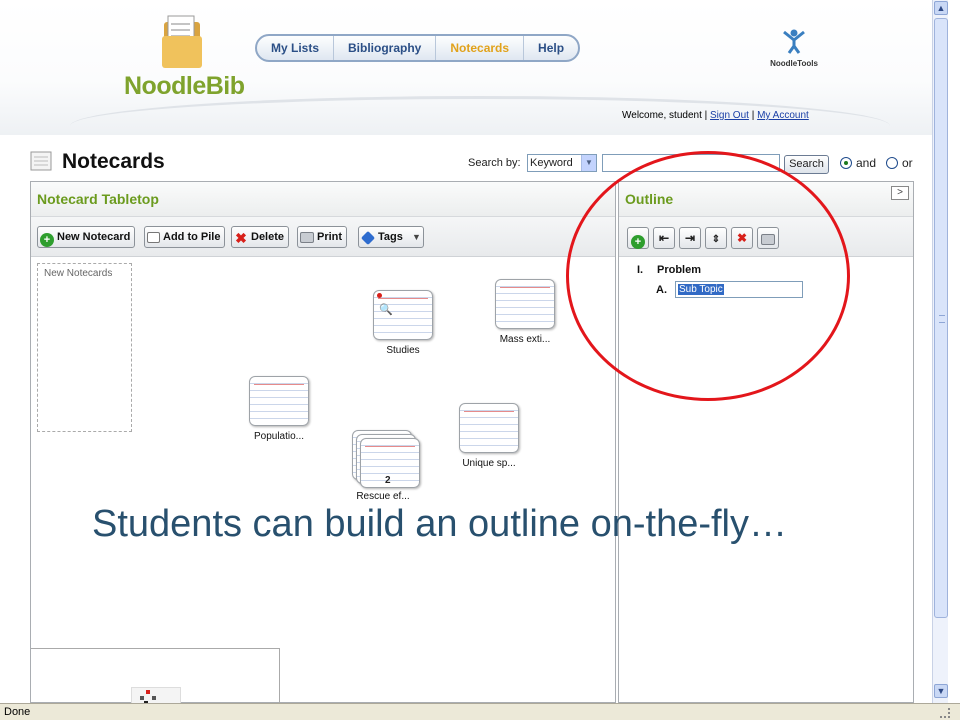  Describe the element at coordinates (480, 711) in the screenshot. I see `status-bar: Done` at that location.